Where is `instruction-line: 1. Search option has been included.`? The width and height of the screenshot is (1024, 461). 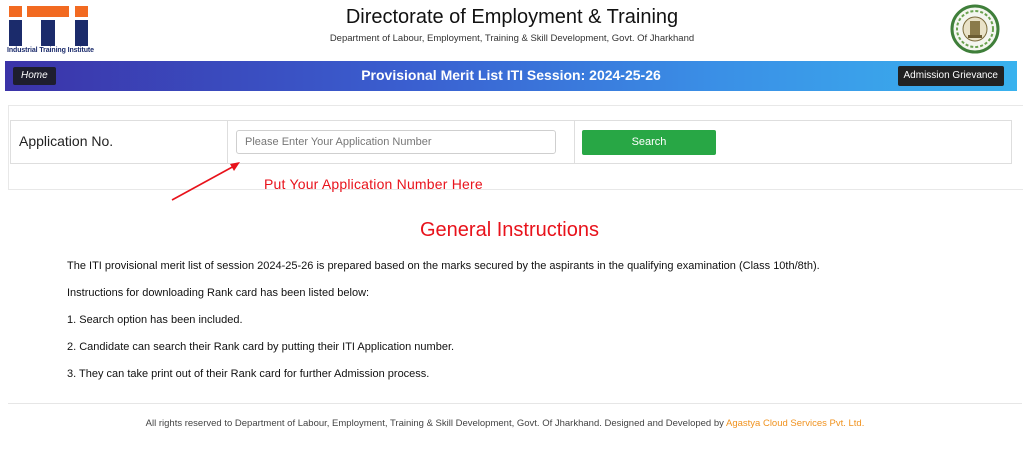 instruction-line: 1. Search option has been included. is located at coordinates (155, 320).